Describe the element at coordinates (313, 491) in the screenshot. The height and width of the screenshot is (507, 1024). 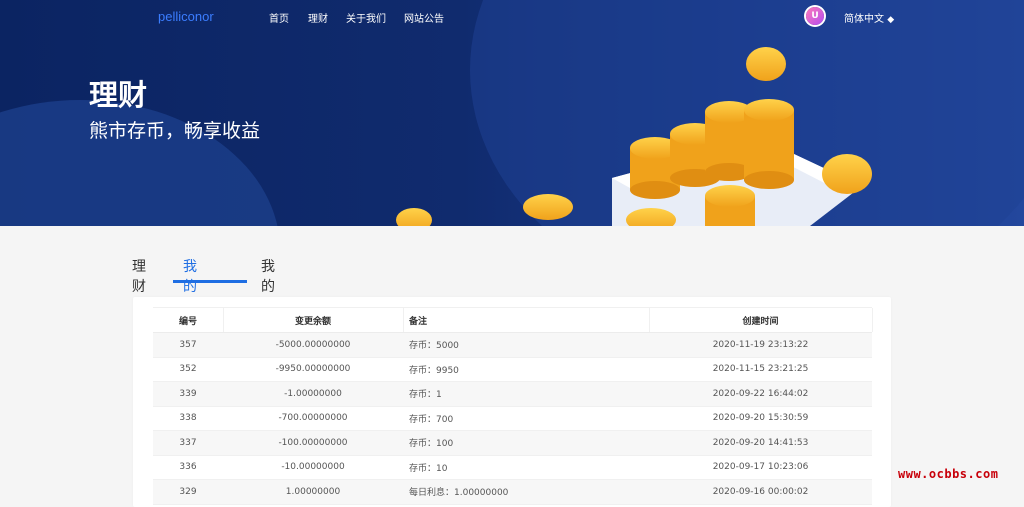
I see `row-balance-change: 1.00000000` at that location.